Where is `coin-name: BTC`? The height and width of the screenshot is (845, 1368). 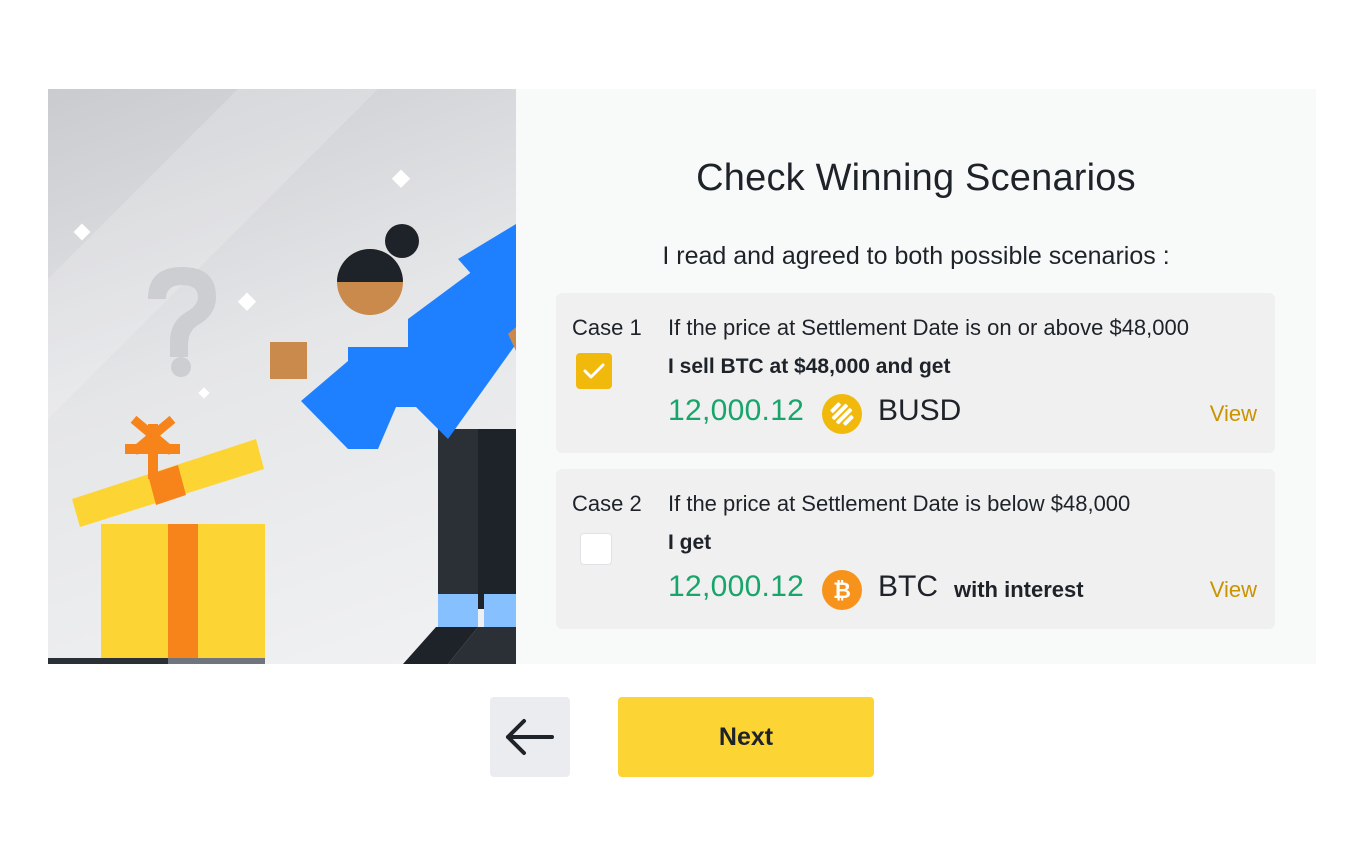
coin-name: BTC is located at coordinates (908, 586).